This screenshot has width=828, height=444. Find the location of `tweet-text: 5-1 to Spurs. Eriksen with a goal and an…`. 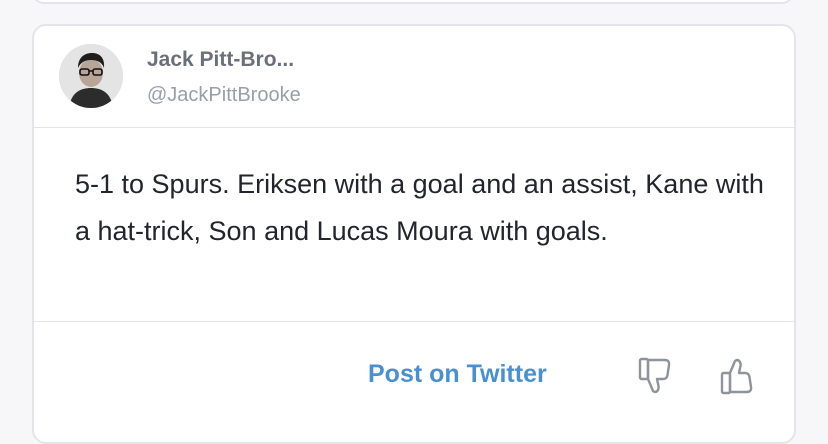

tweet-text: 5-1 to Spurs. Eriksen with a goal and an… is located at coordinates (419, 207).